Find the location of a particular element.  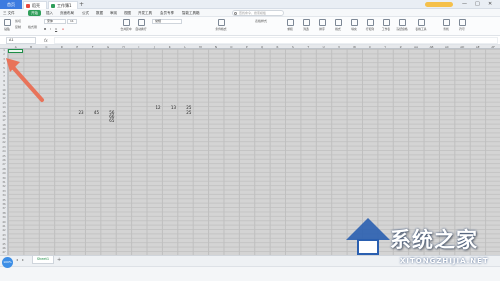

fill-button: 填充 is located at coordinates (354, 25).